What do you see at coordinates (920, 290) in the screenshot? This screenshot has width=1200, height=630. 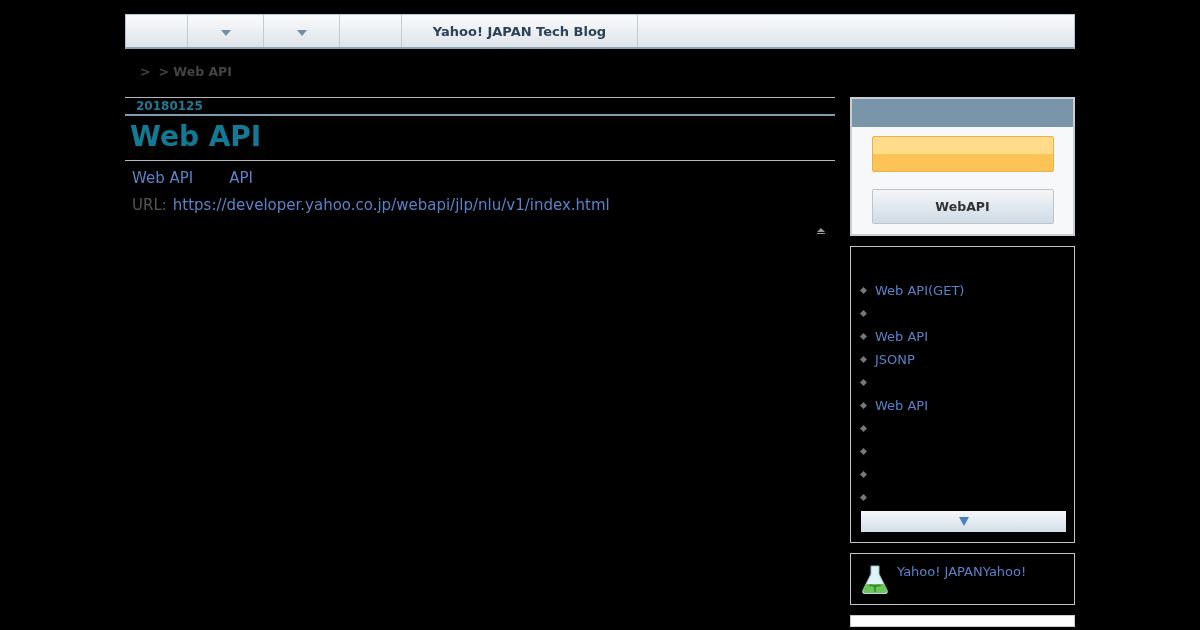 I see `post-link: Web API(GET)` at bounding box center [920, 290].